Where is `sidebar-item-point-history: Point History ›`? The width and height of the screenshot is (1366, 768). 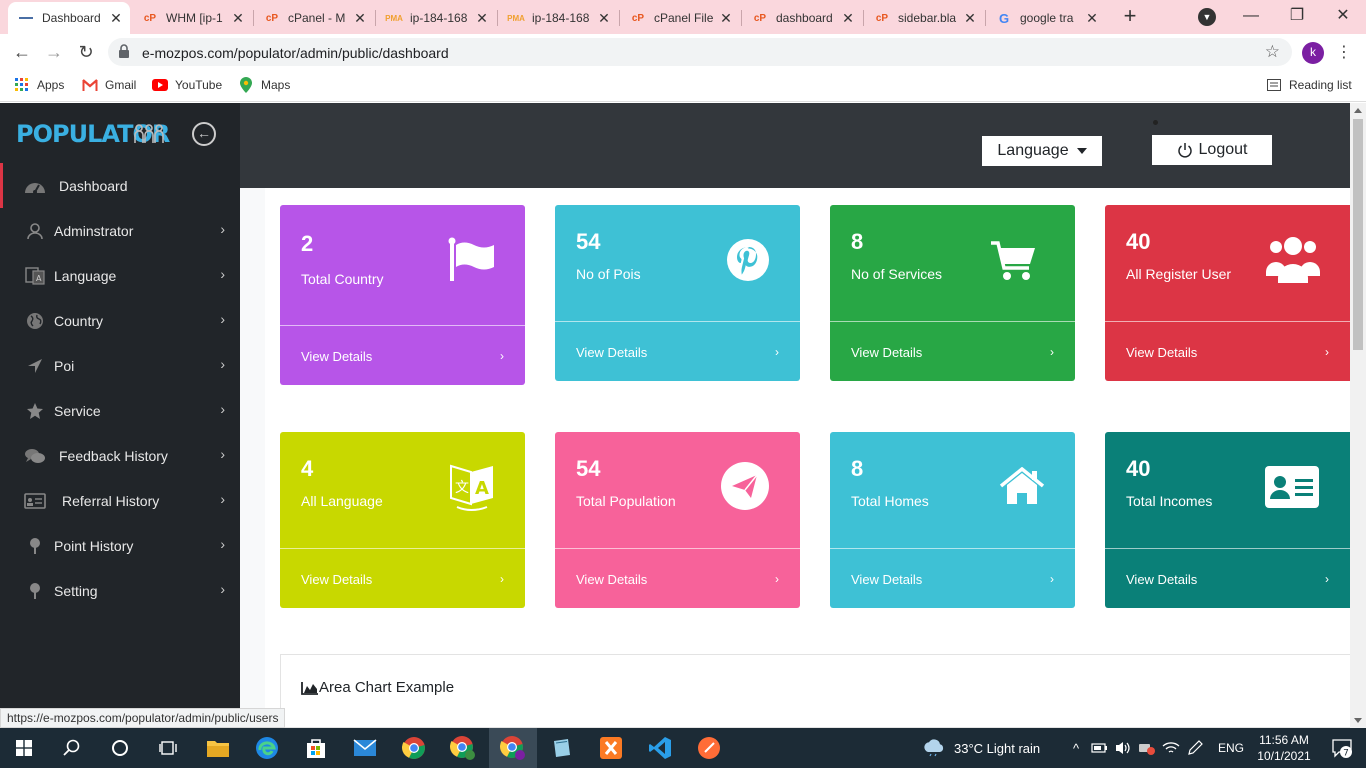 sidebar-item-point-history: Point History › is located at coordinates (120, 545).